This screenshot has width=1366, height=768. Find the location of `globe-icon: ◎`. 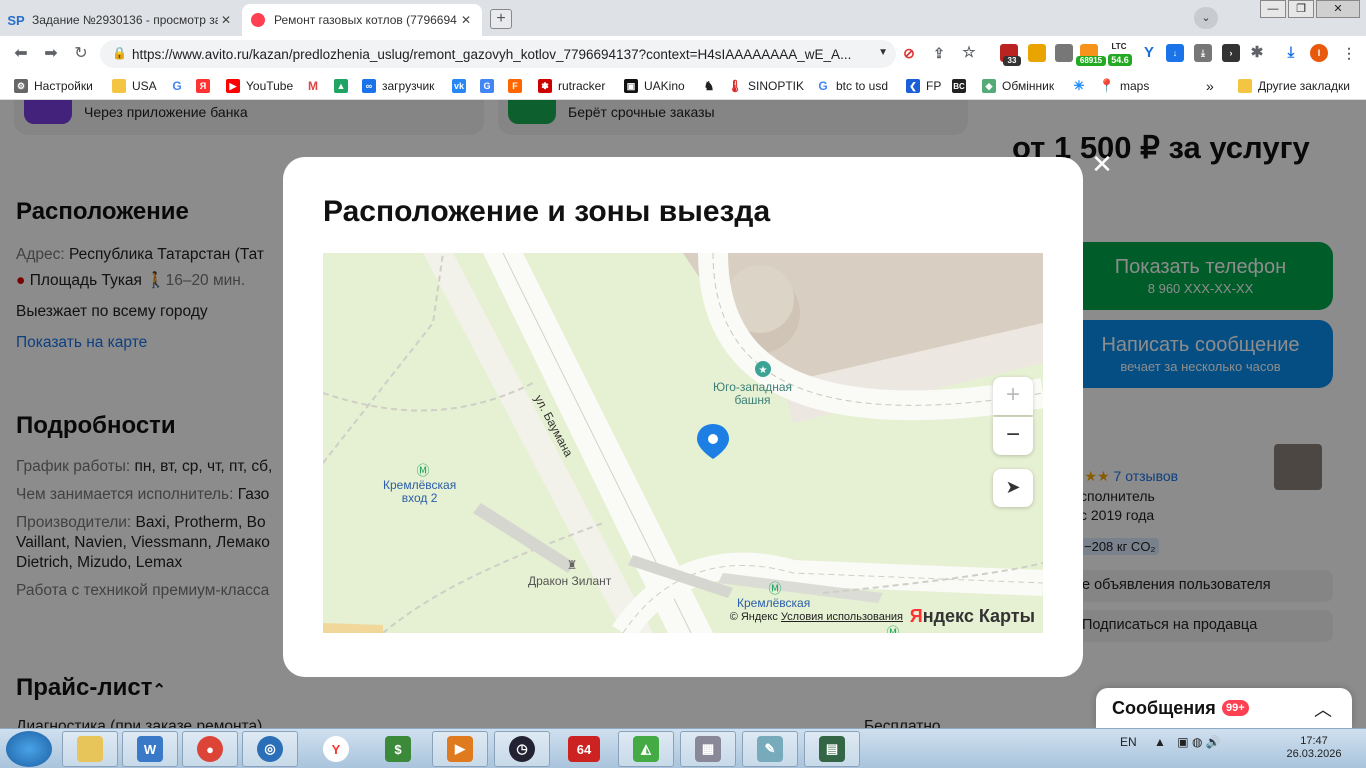

globe-icon: ◎ is located at coordinates (270, 749).